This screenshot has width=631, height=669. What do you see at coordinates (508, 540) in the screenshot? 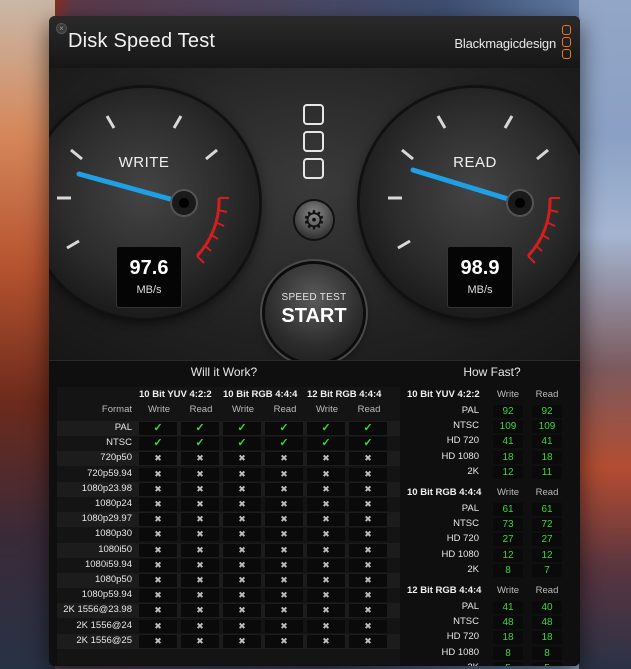
I see `write-speed-value: 27` at bounding box center [508, 540].